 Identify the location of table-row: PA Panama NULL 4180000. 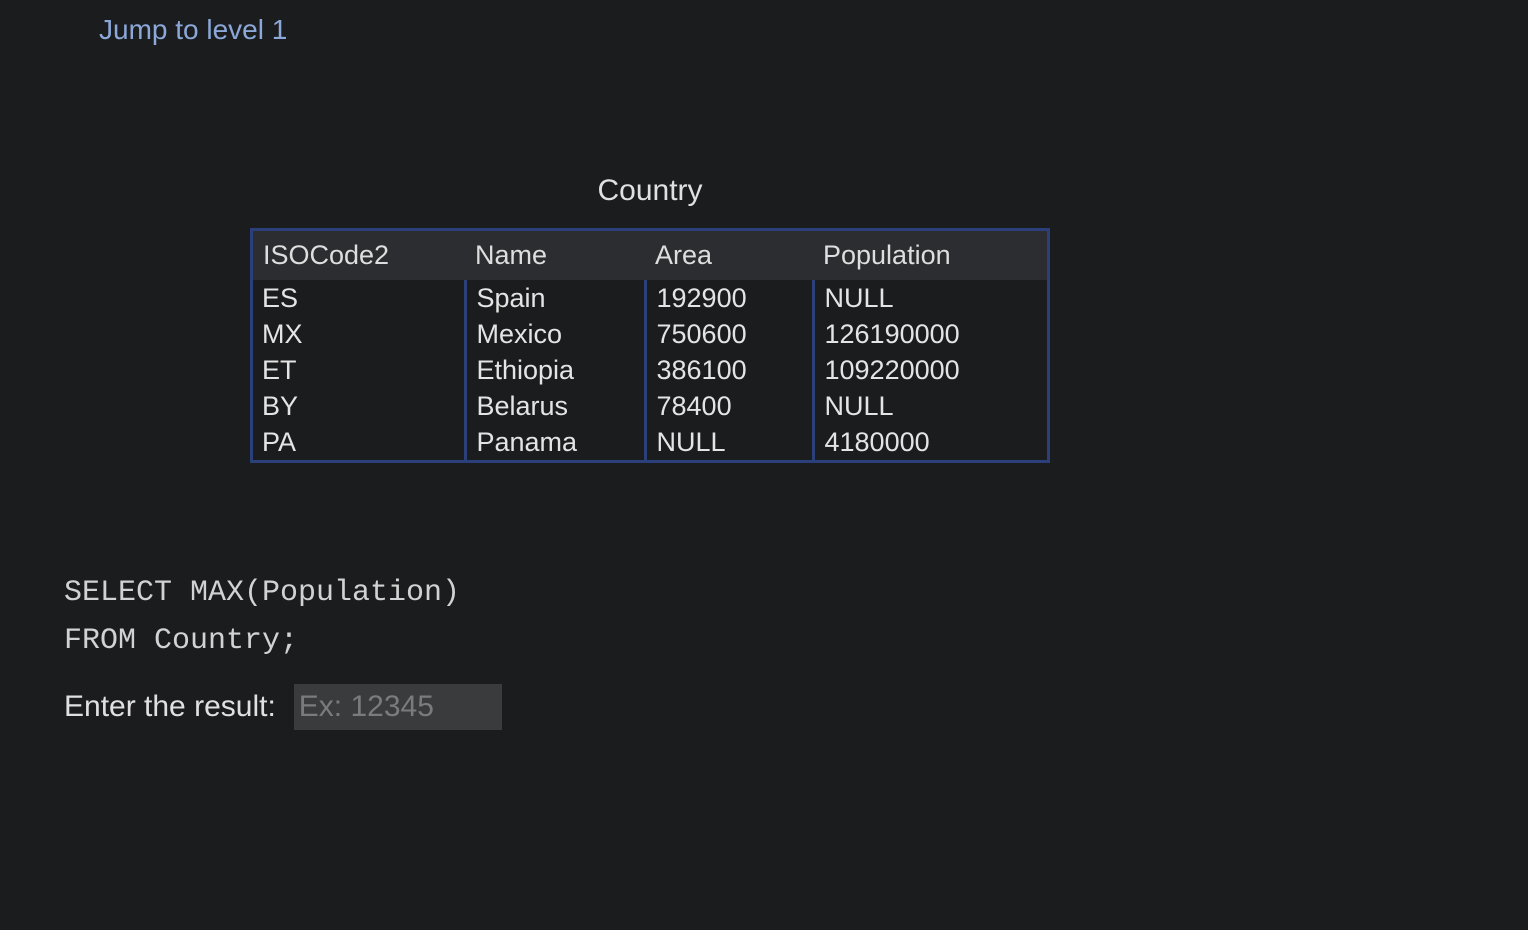
(650, 443).